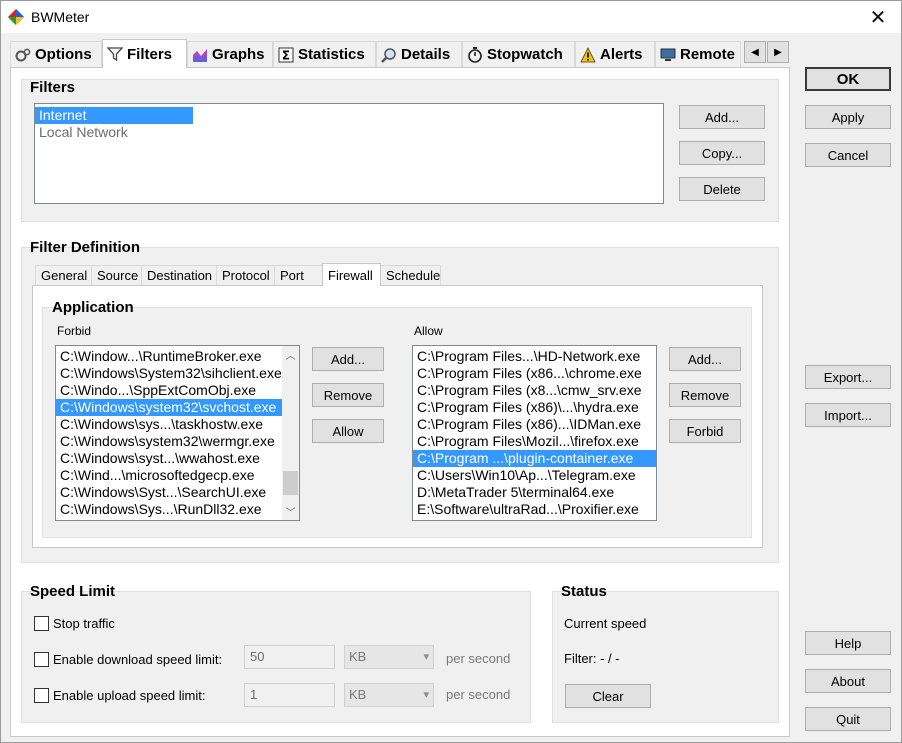 The image size is (902, 743). I want to click on tab-stopwatch: Stopwatch, so click(518, 54).